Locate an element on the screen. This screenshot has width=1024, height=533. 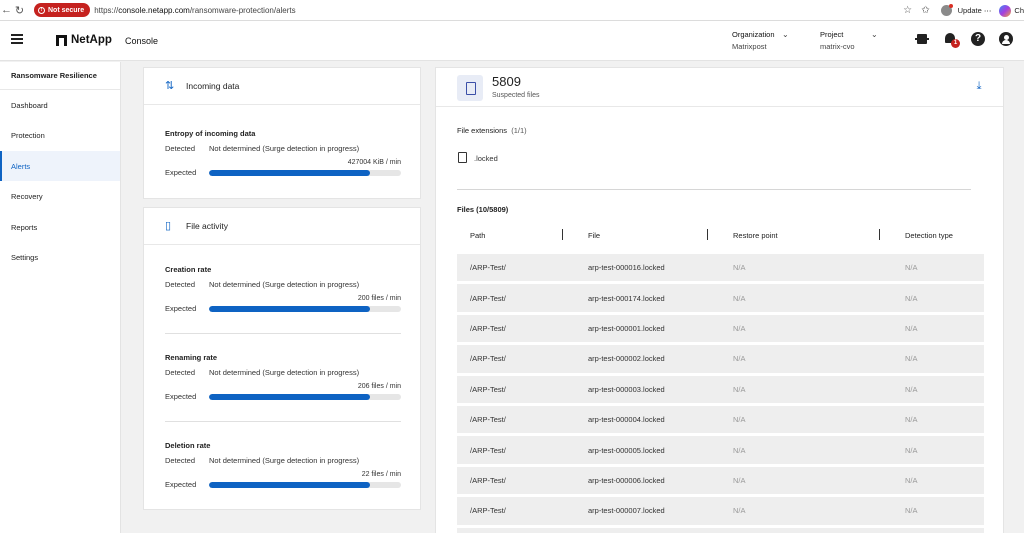
metric-title: Entropy of incoming data is located at coordinates (210, 133).